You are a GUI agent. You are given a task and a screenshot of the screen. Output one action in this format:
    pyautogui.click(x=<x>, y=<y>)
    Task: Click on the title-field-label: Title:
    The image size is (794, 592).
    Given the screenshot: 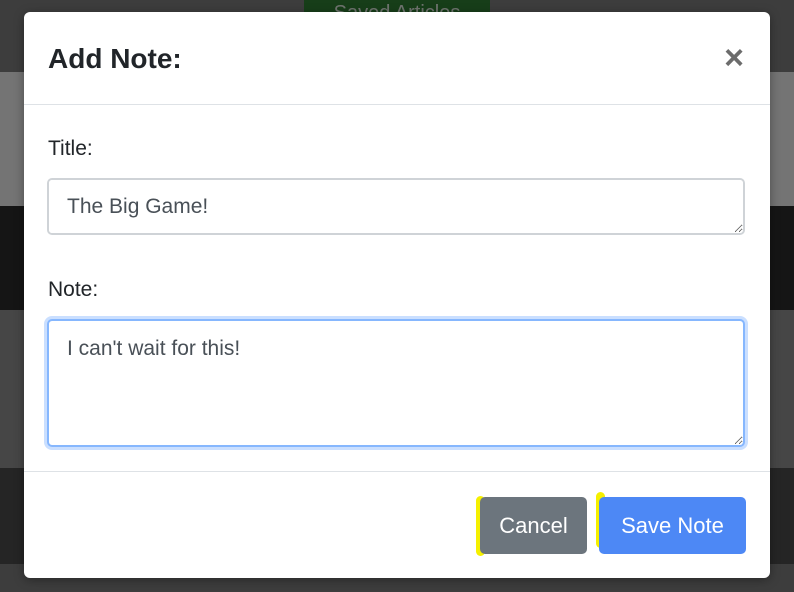 What is the action you would take?
    pyautogui.click(x=70, y=148)
    